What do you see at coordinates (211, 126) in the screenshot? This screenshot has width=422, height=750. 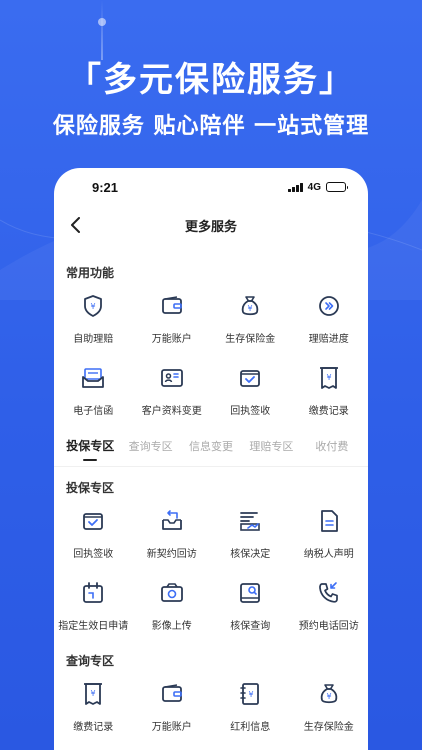 I see `hero-subline: 保险服务 贴心陪伴 一站式管理` at bounding box center [211, 126].